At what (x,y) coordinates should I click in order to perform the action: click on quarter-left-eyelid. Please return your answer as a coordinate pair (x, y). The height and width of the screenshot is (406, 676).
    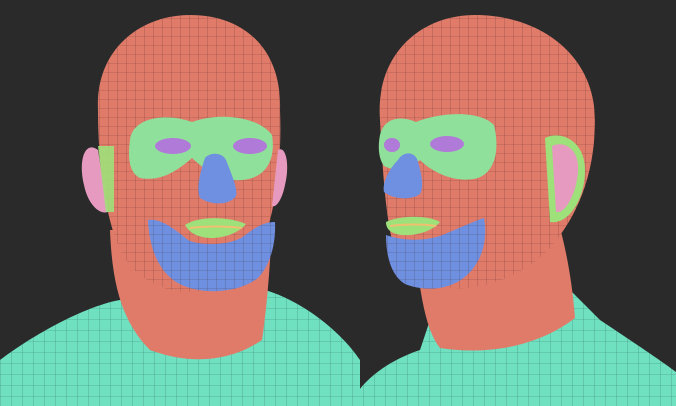
    Looking at the image, I should click on (392, 145).